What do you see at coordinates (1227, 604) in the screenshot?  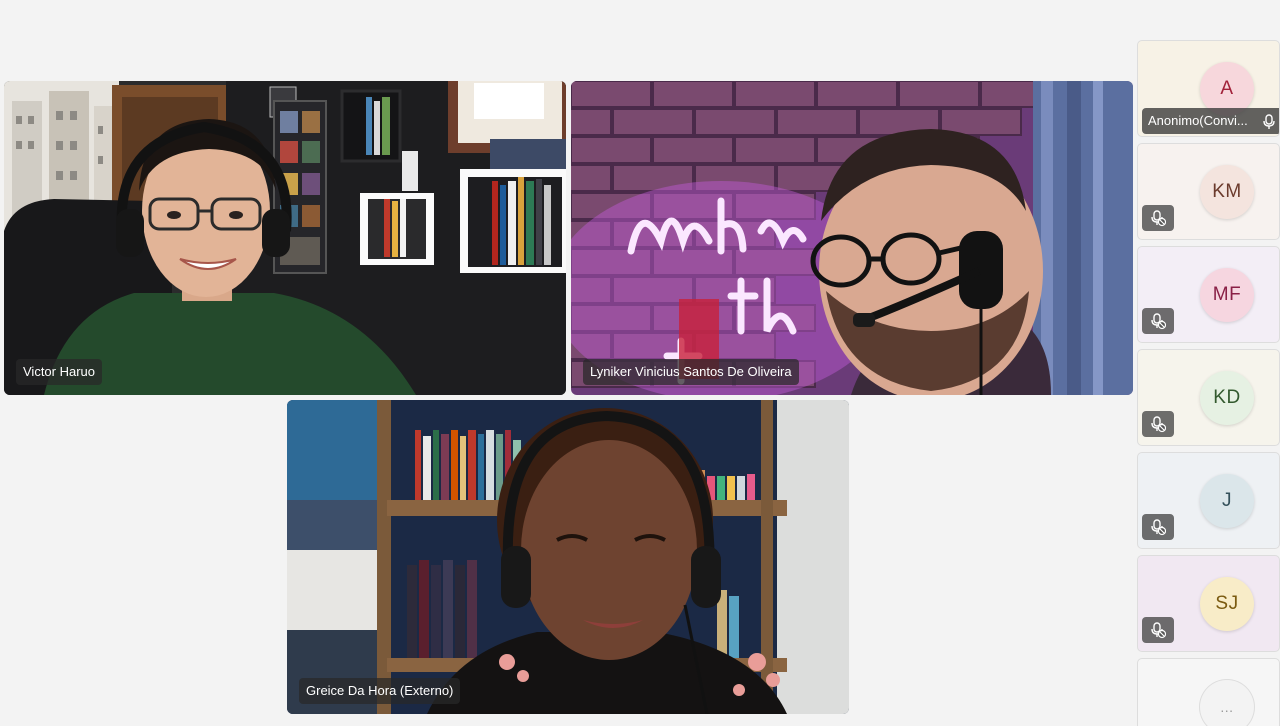 I see `avatar: SJ` at bounding box center [1227, 604].